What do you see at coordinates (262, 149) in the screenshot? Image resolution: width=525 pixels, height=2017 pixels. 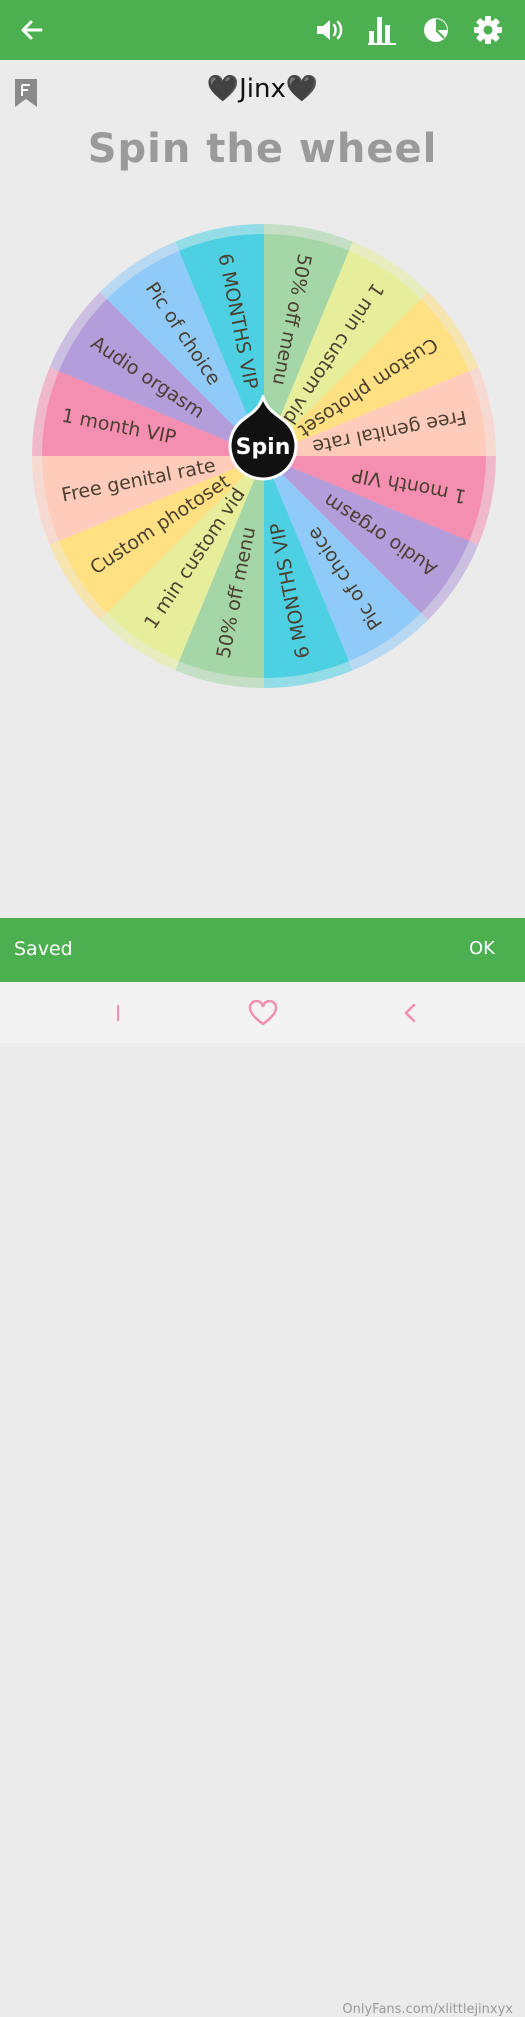 I see `page-title: Spin the wheel` at bounding box center [262, 149].